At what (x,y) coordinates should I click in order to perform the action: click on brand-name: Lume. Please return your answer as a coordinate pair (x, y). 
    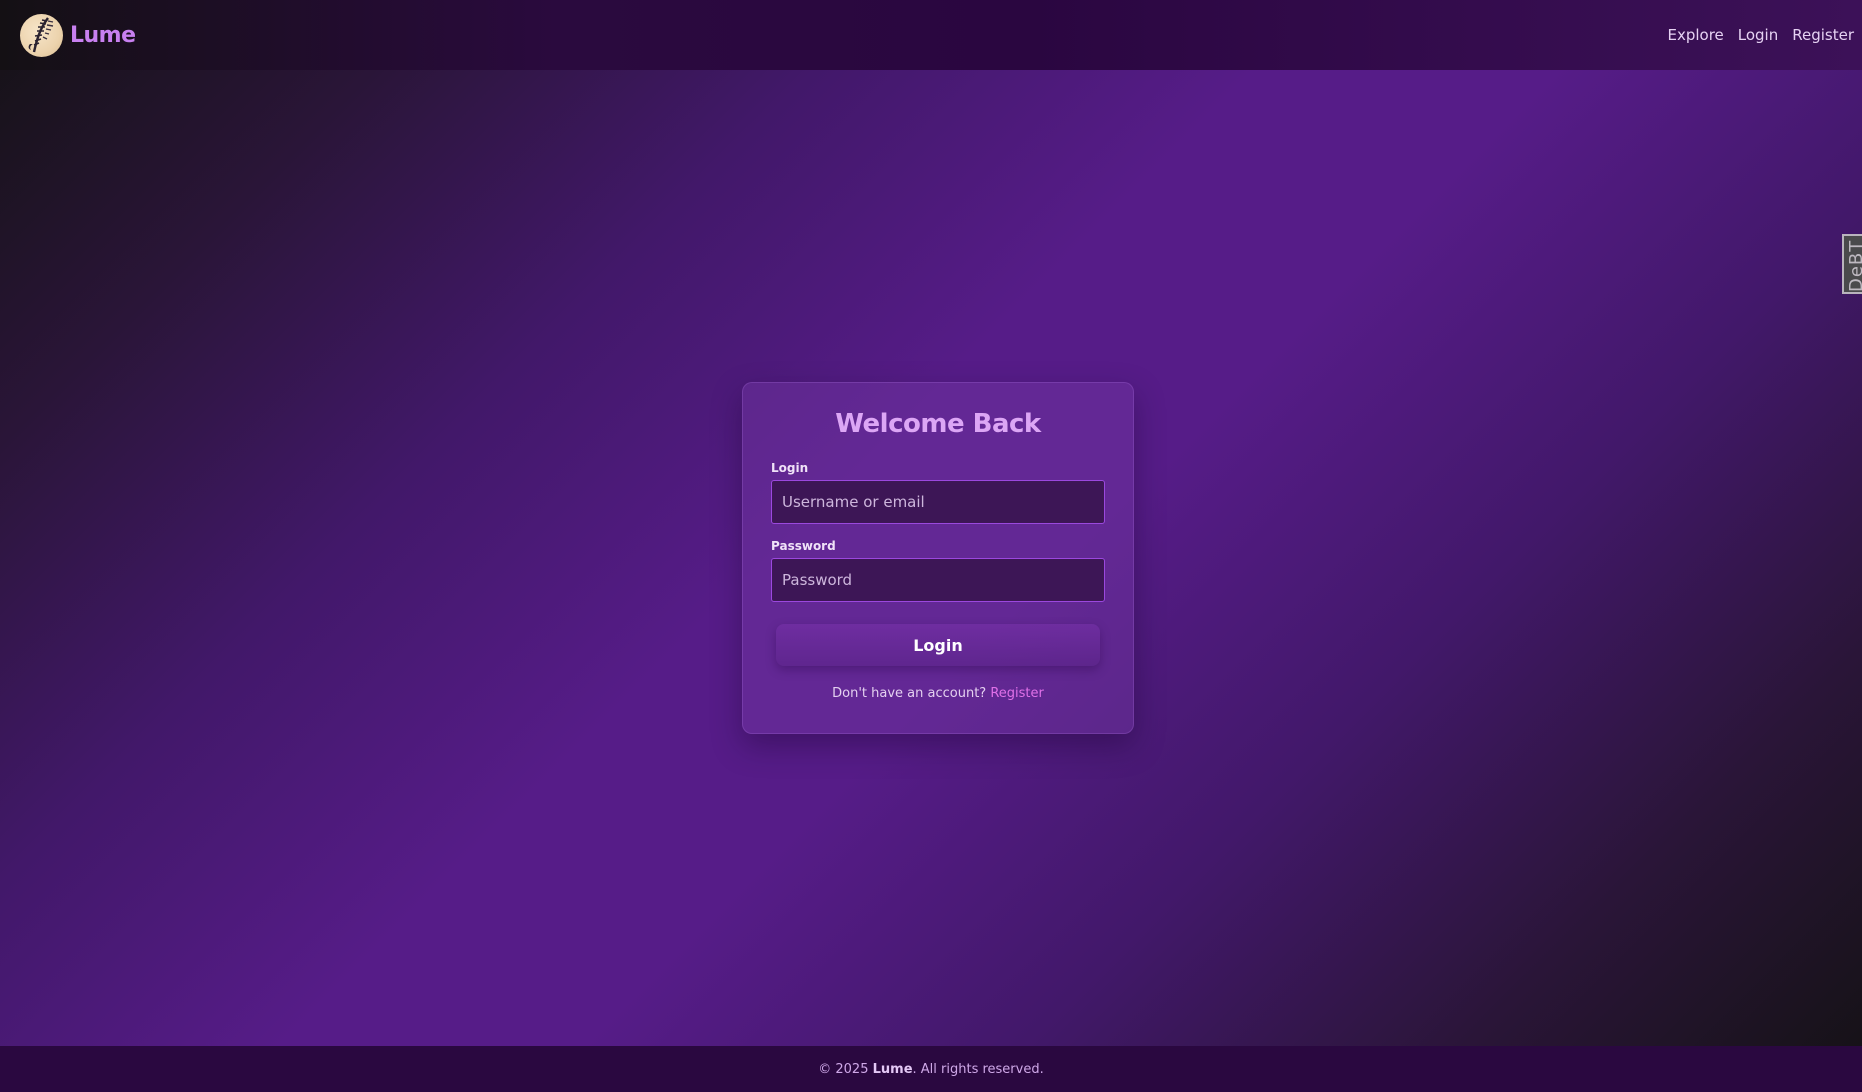
    Looking at the image, I should click on (103, 35).